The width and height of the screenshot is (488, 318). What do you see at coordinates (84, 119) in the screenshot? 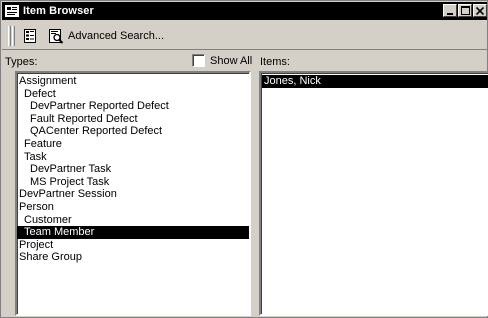
I see `tree-item: Fault Reported Defect` at bounding box center [84, 119].